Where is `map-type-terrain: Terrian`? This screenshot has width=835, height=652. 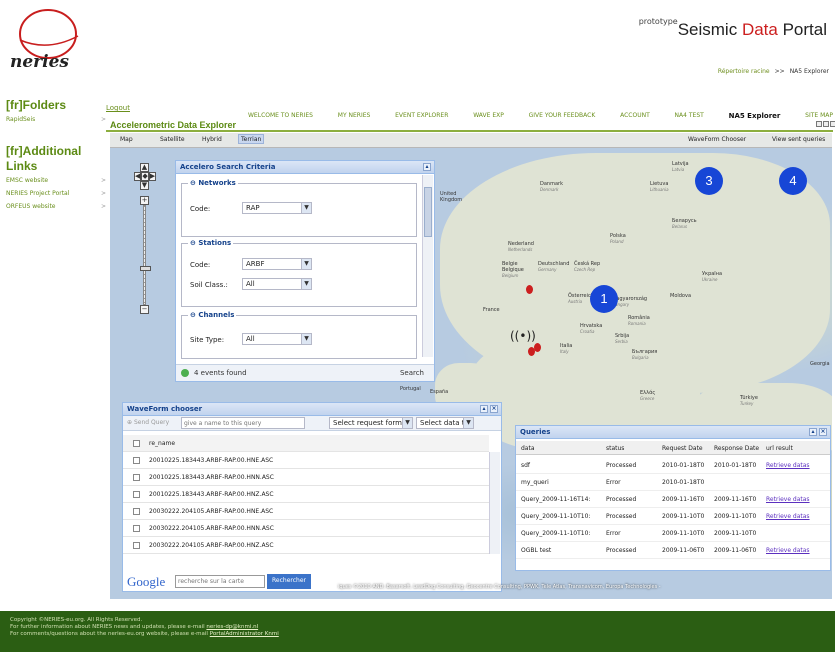
map-type-terrain: Terrian is located at coordinates (251, 139).